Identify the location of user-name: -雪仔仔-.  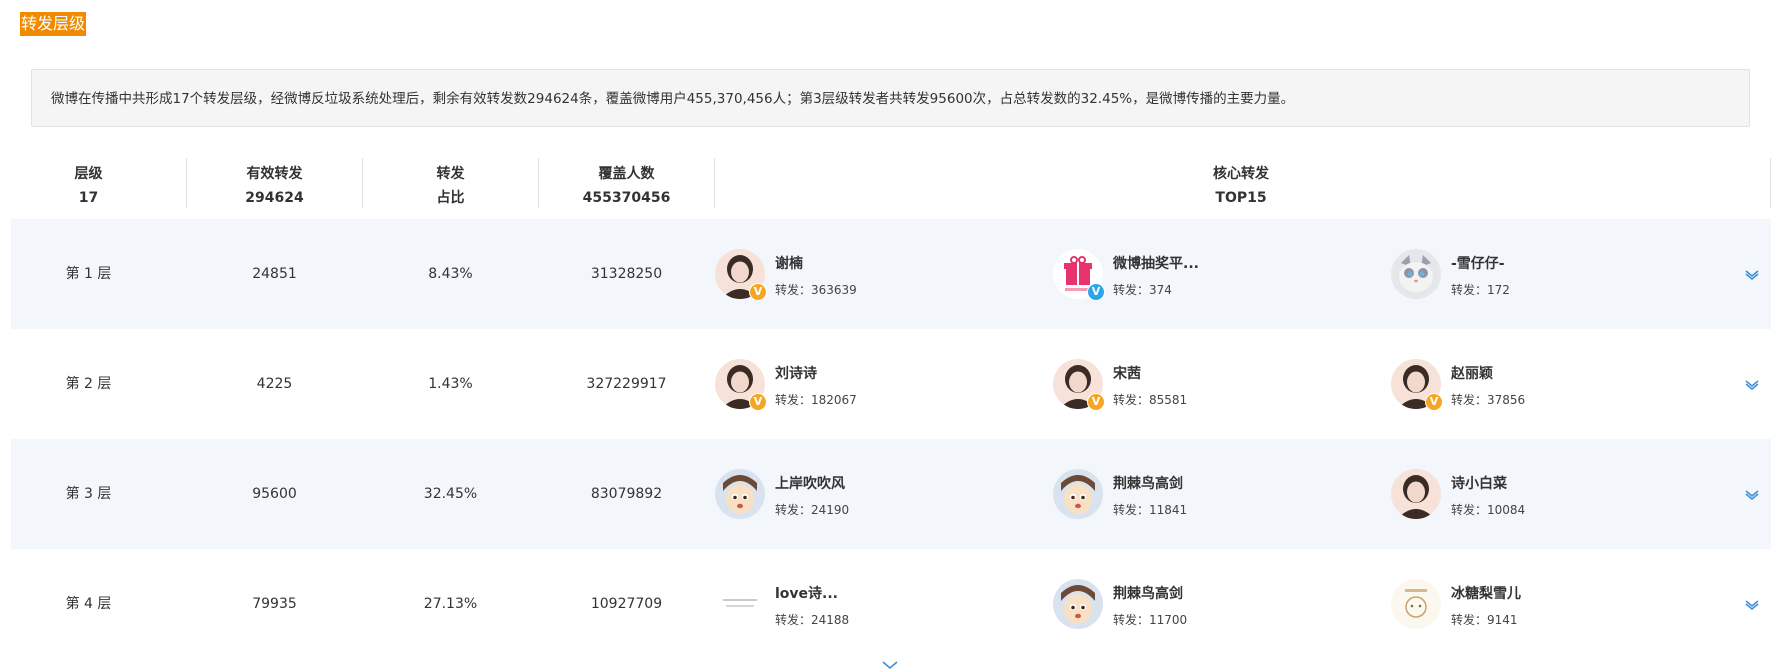
(1478, 263).